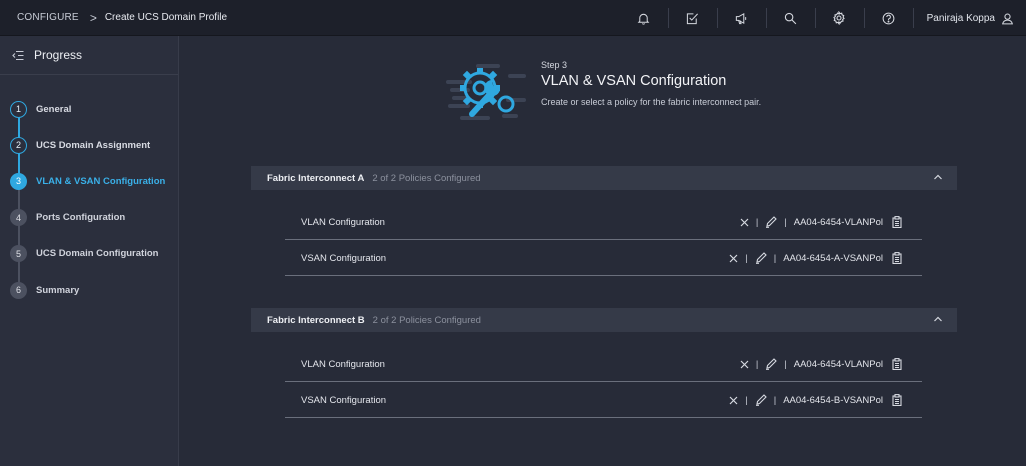  I want to click on row-actions: | | AA04-6454-B-VSANPol, so click(815, 400).